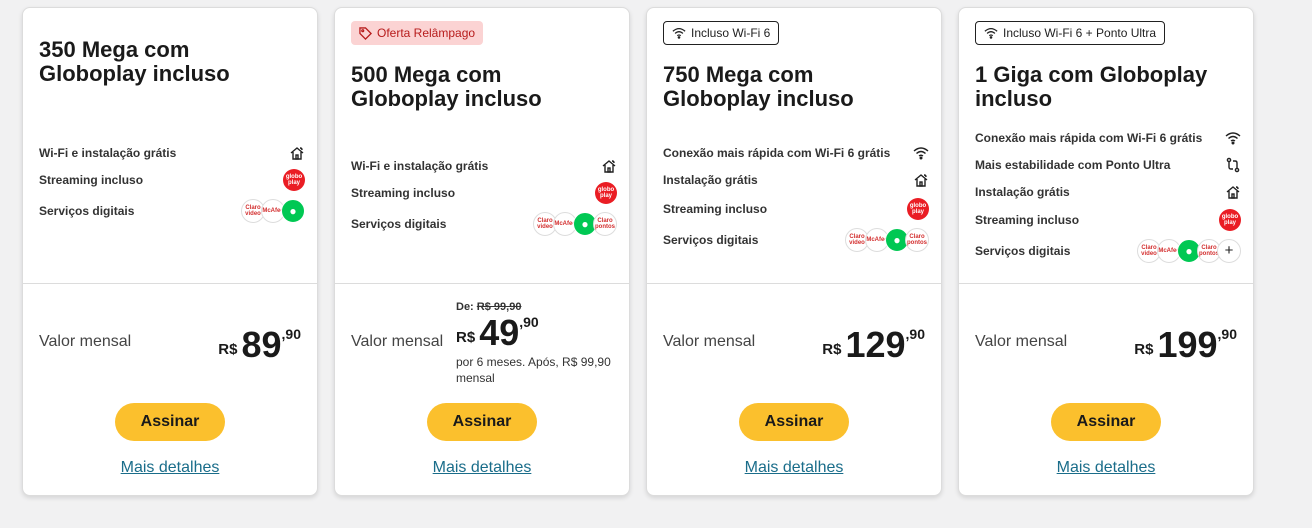 This screenshot has width=1312, height=528. Describe the element at coordinates (465, 307) in the screenshot. I see `old-price-prefix: De:` at that location.